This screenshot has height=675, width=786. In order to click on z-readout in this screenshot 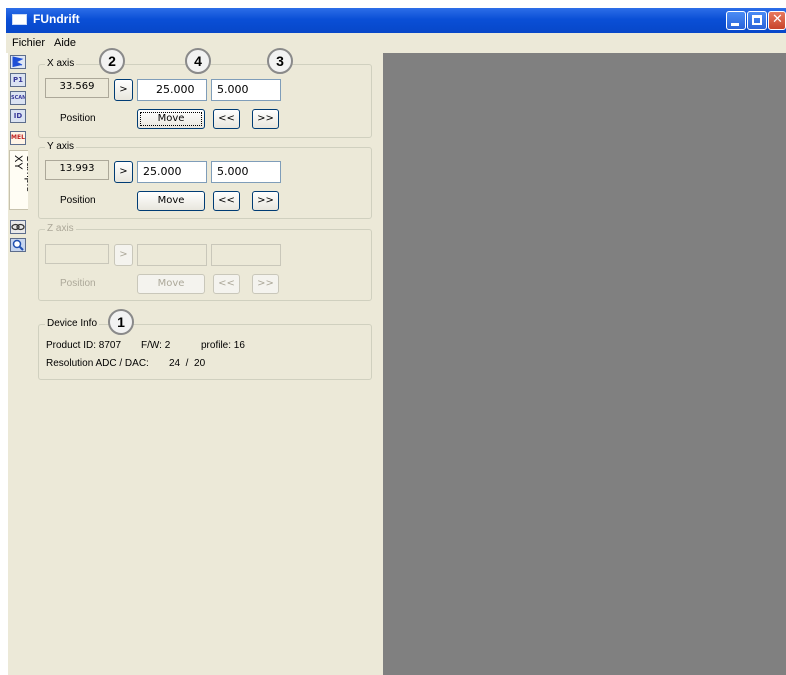, I will do `click(77, 254)`.